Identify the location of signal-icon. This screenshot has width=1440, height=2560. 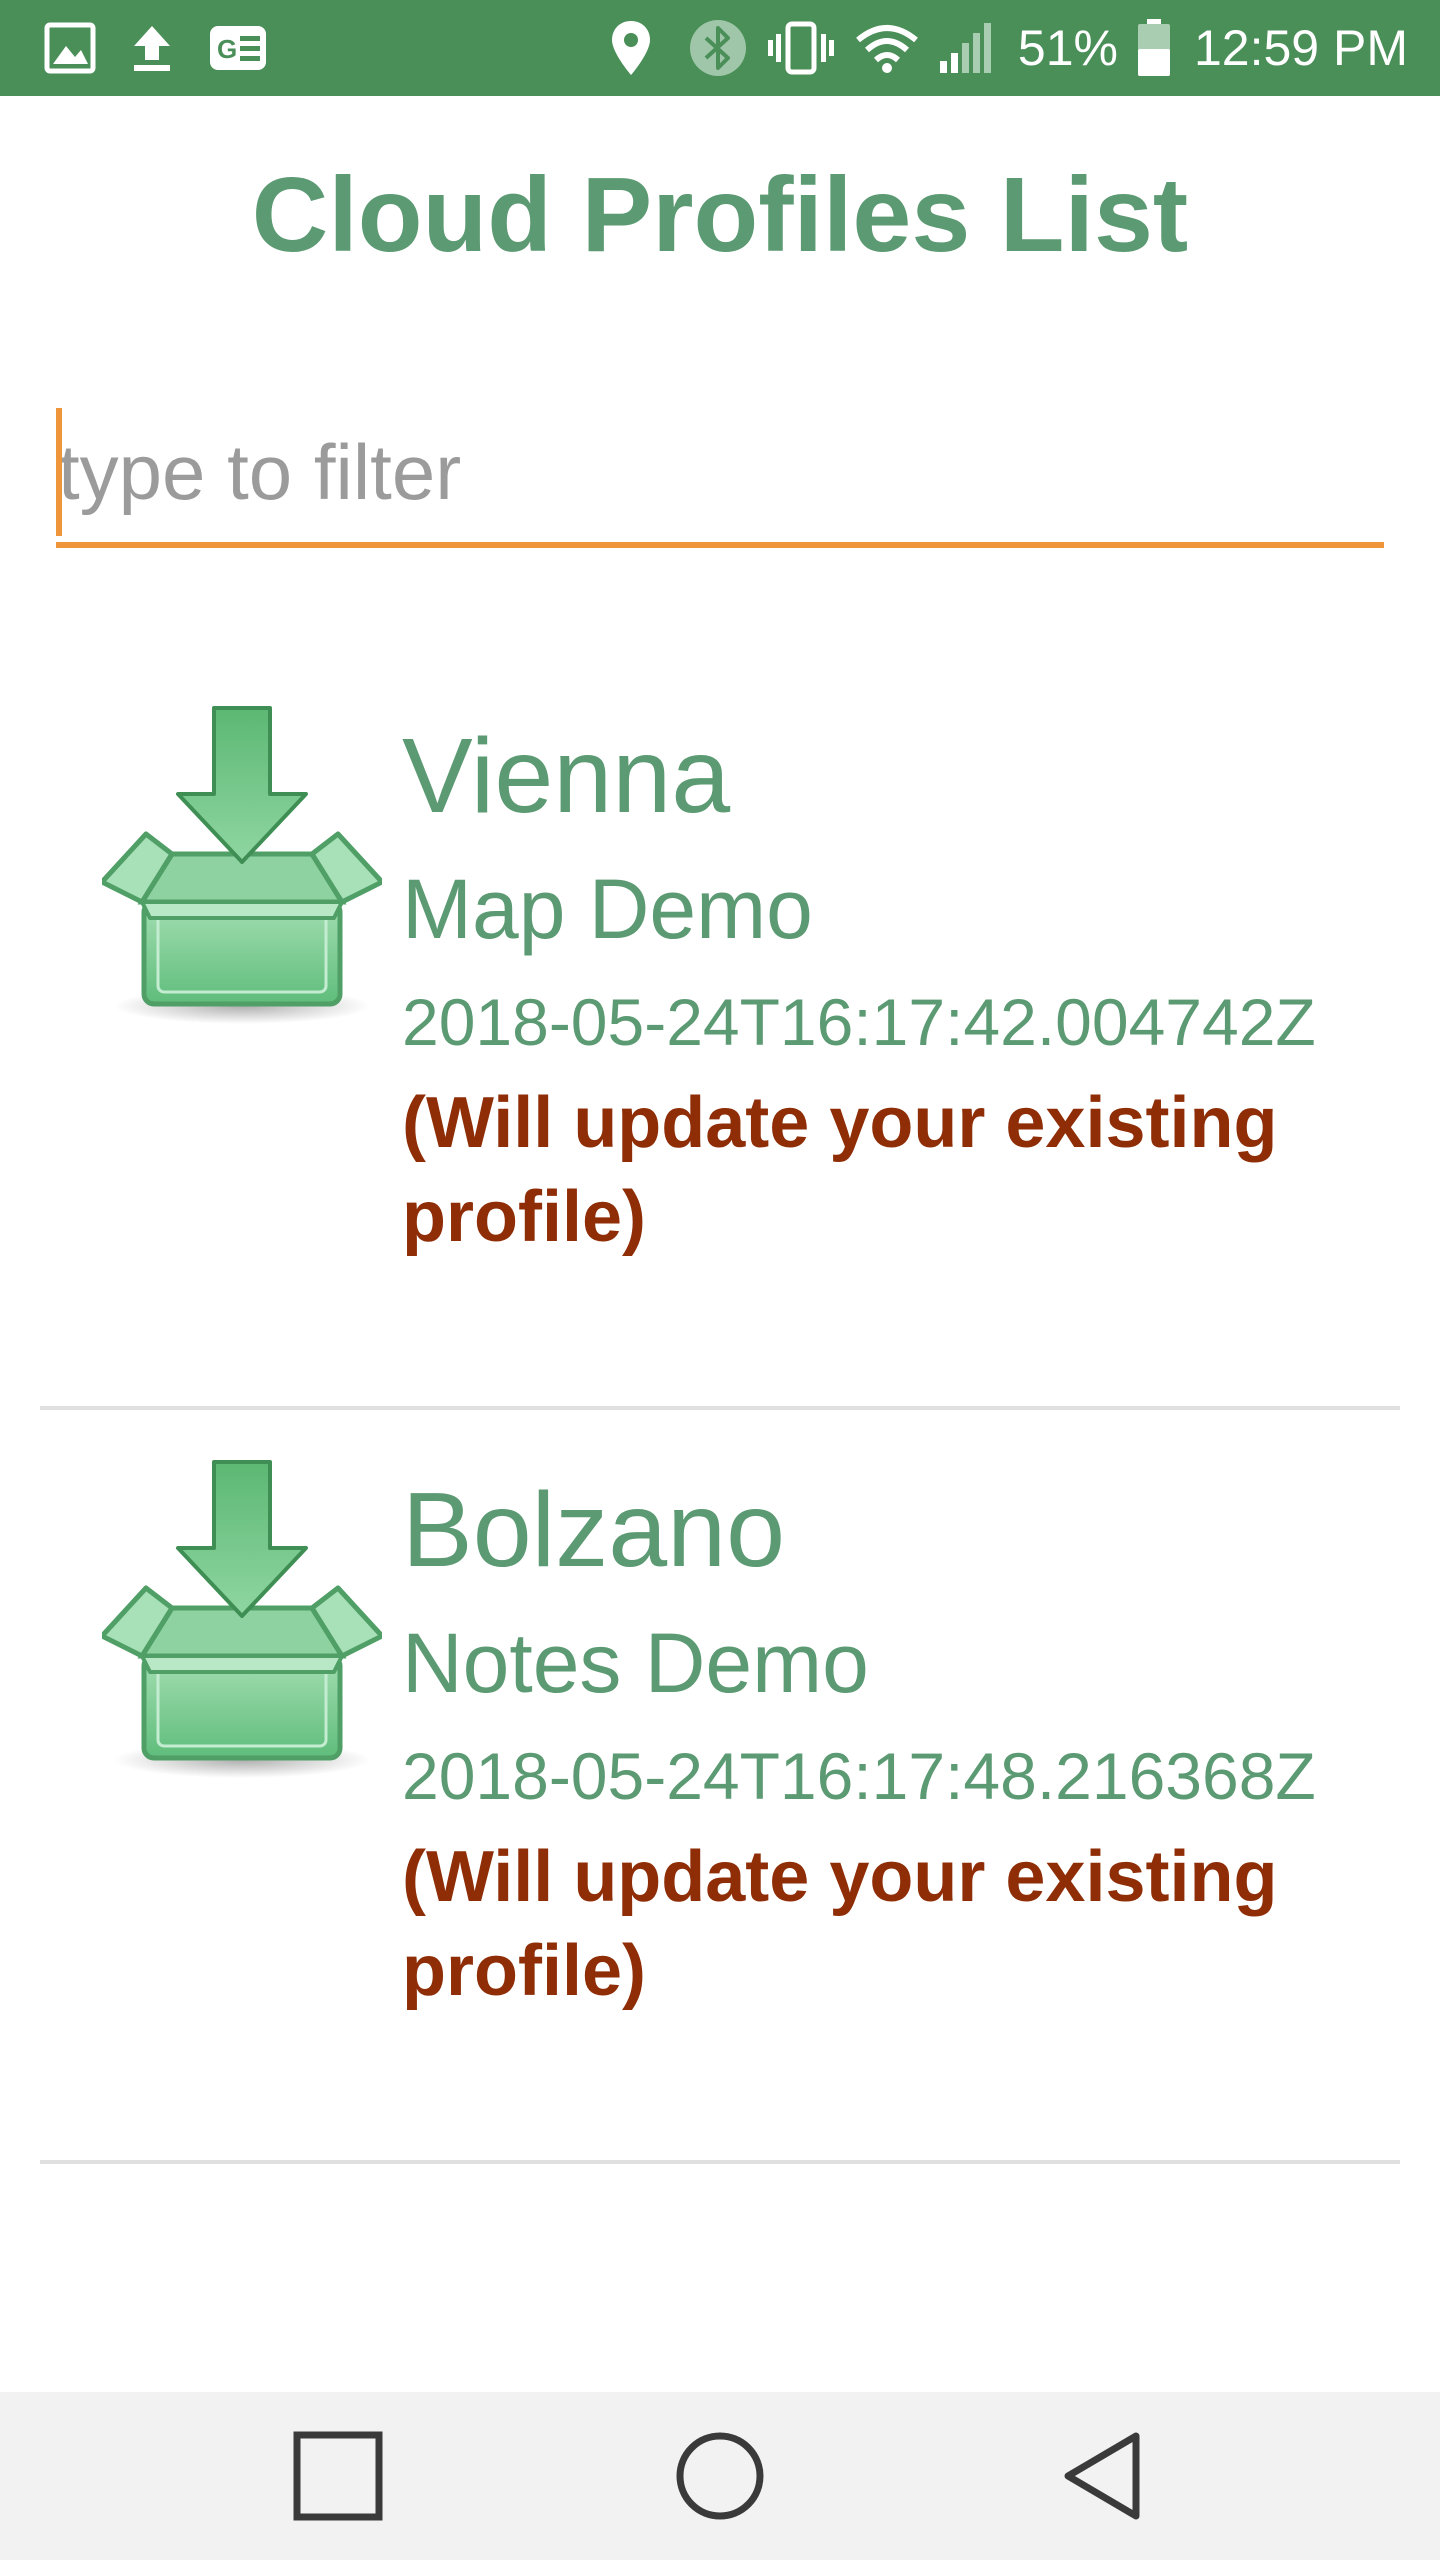
(967, 48).